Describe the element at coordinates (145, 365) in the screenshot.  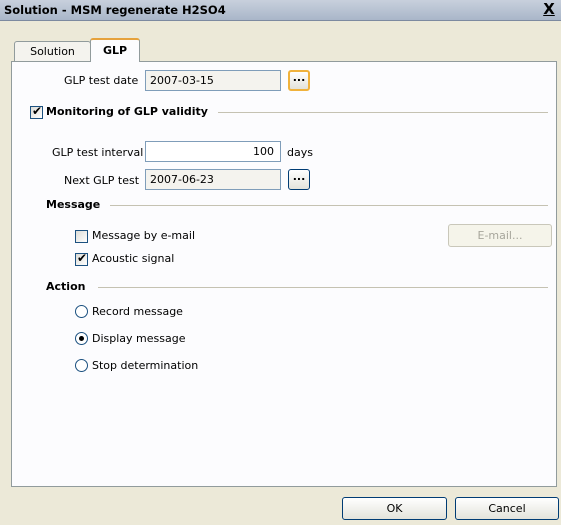
I see `stop-determination-label: Stop determination` at that location.